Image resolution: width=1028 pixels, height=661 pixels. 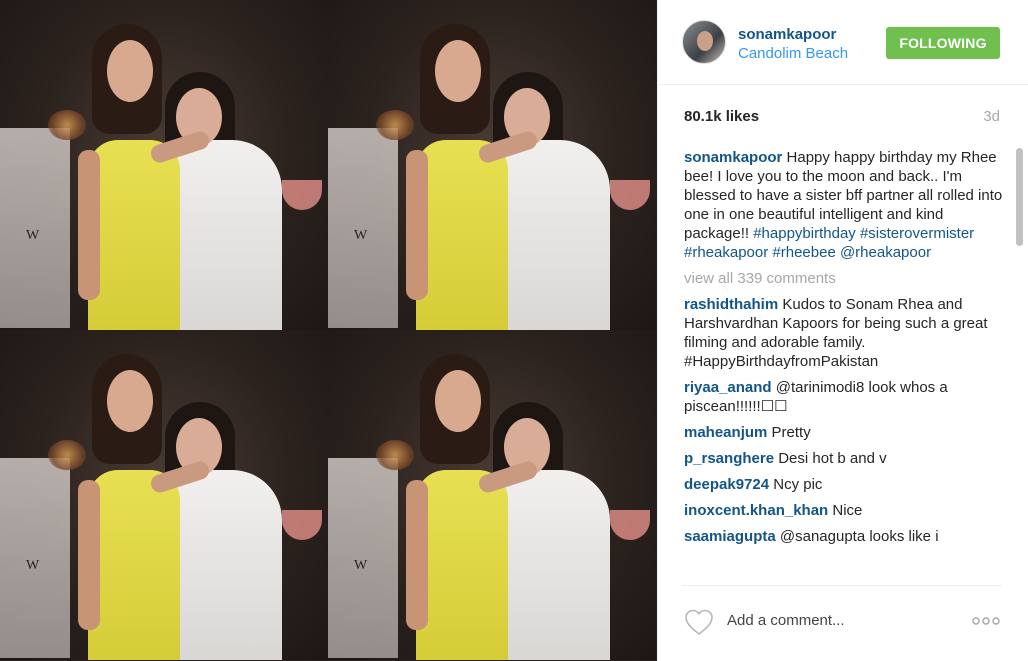 I want to click on comment-author: maheanjum, so click(x=725, y=432).